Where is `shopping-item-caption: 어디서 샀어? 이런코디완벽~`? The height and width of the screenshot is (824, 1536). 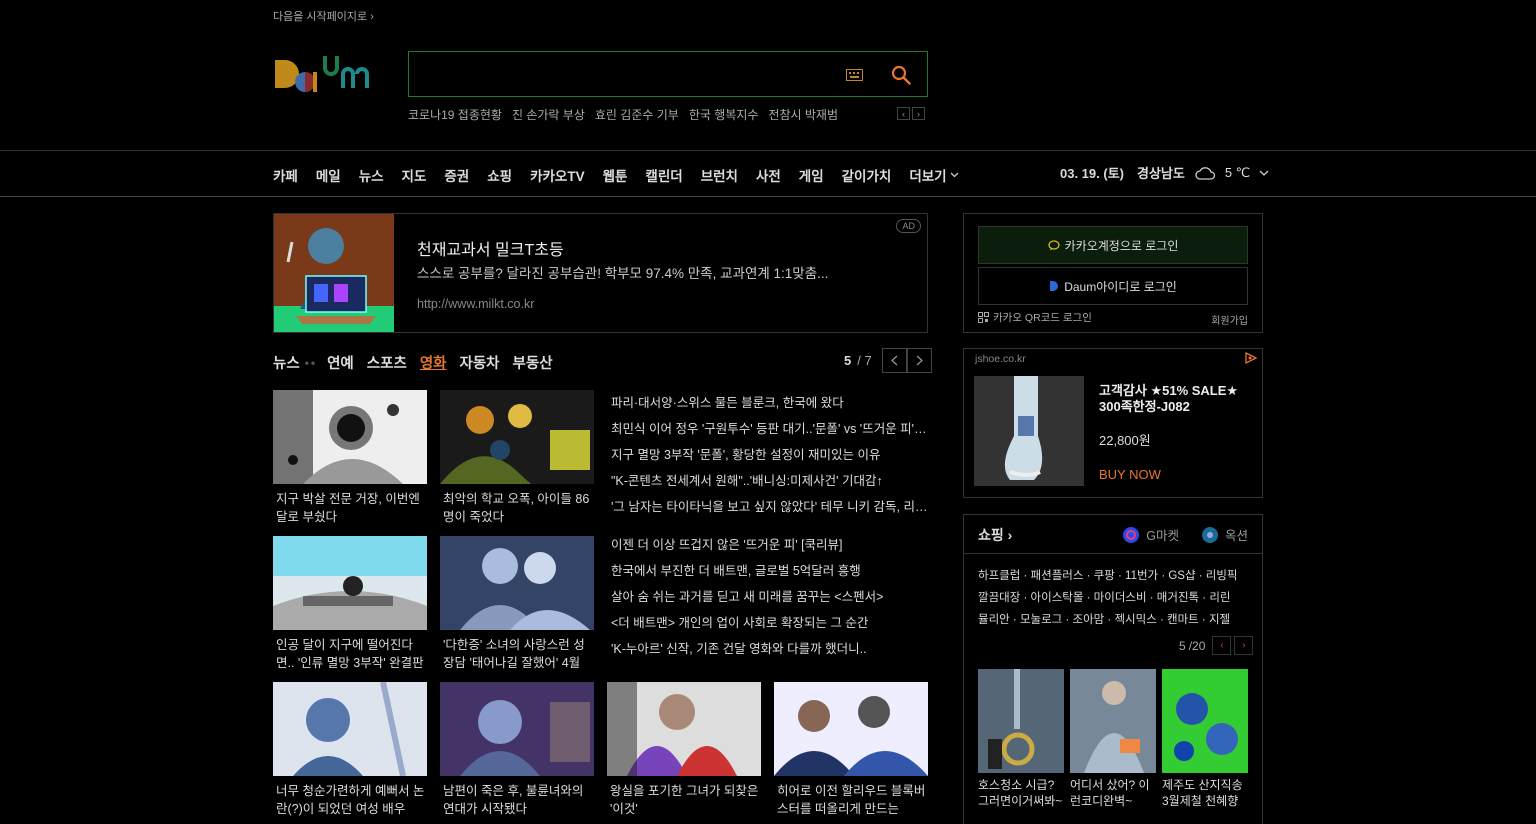 shopping-item-caption: 어디서 샀어? 이런코디완벽~ is located at coordinates (1113, 793).